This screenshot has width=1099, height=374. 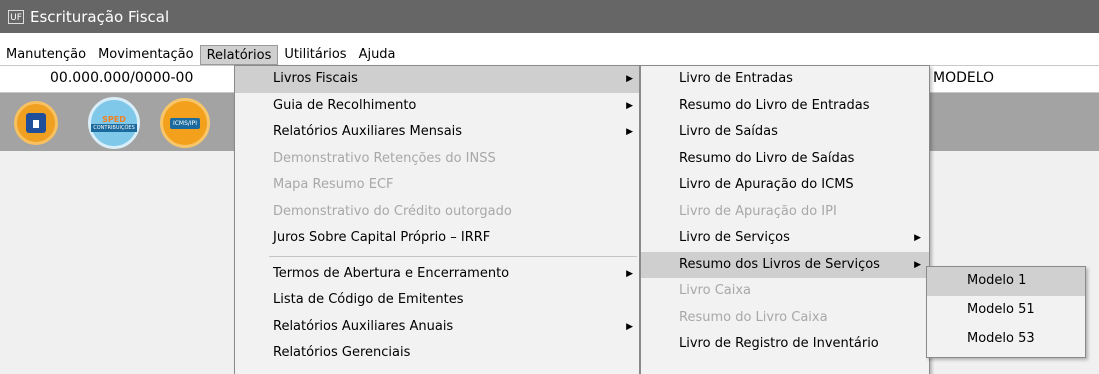 What do you see at coordinates (437, 327) in the screenshot?
I see `menu-item-relatorios-aux-anuais: Relatórios Auxiliares Anuais ▶` at bounding box center [437, 327].